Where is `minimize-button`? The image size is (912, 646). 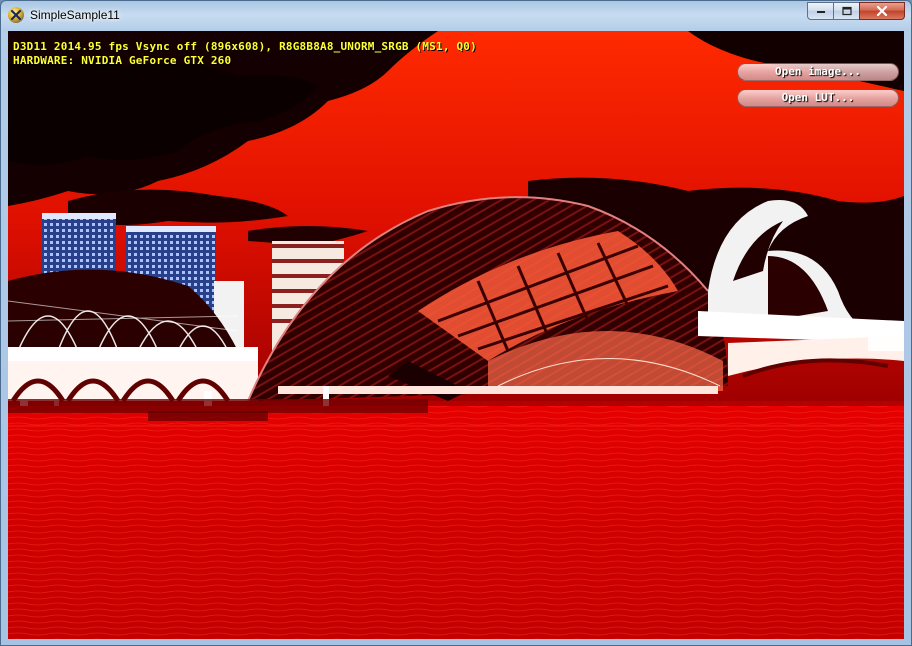 minimize-button is located at coordinates (820, 11).